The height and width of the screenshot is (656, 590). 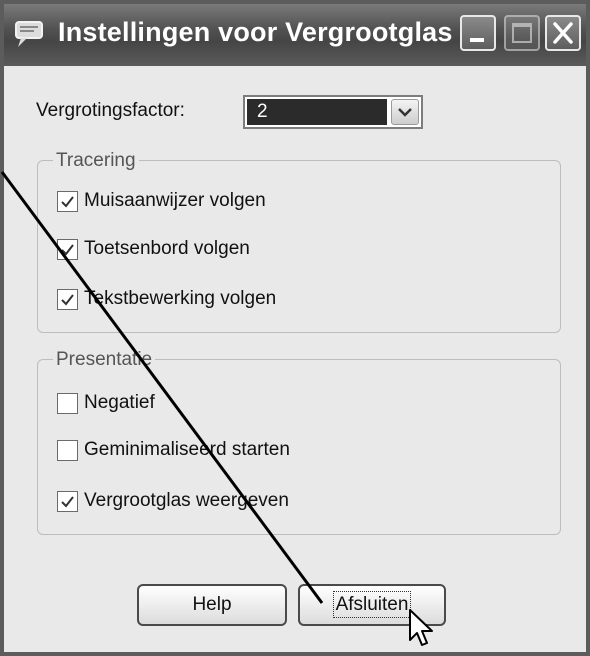 I want to click on help-button-label: Help, so click(x=212, y=604).